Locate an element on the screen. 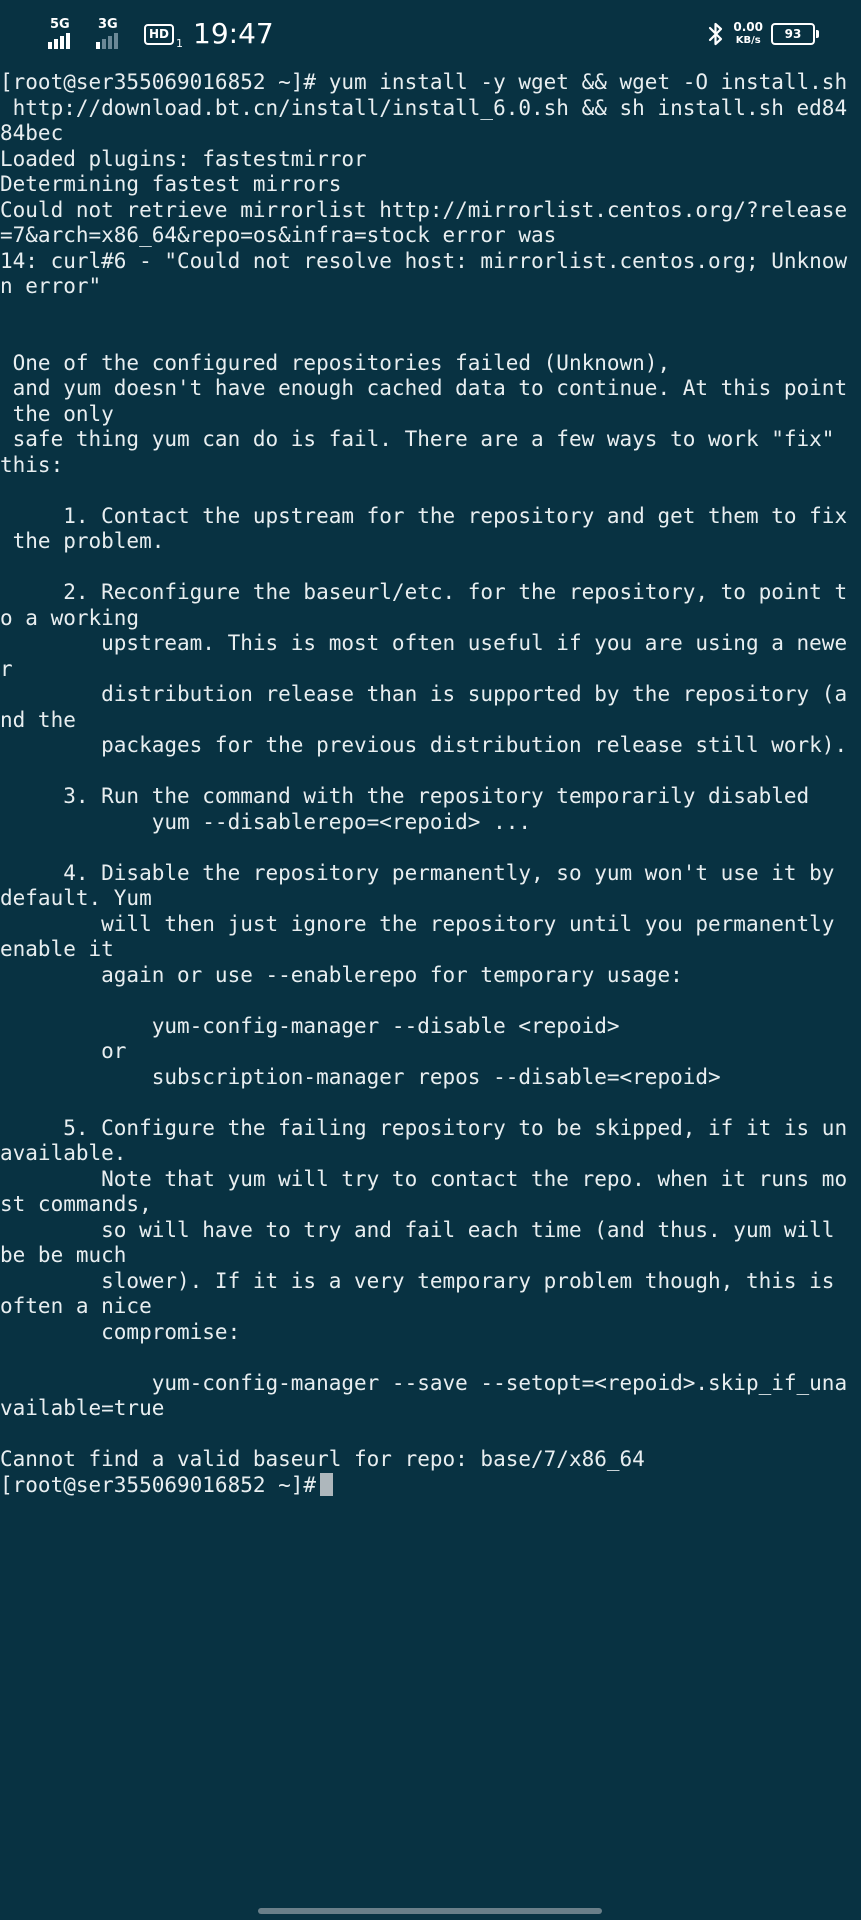  terminal-line: st commands, is located at coordinates (76, 1204).